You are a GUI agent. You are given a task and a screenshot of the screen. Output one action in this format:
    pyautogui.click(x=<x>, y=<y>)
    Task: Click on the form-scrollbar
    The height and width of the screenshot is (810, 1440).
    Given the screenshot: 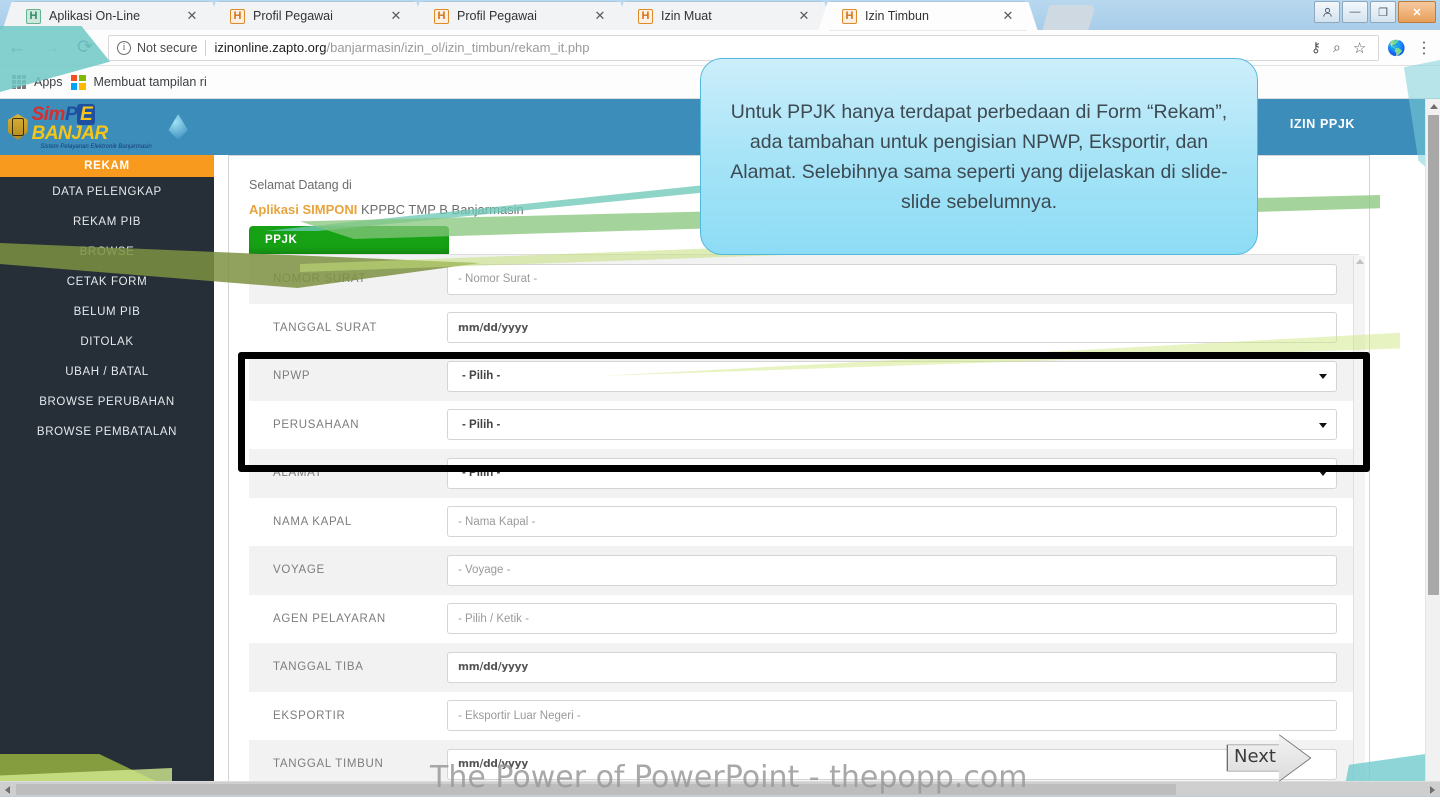 What is the action you would take?
    pyautogui.click(x=1359, y=525)
    